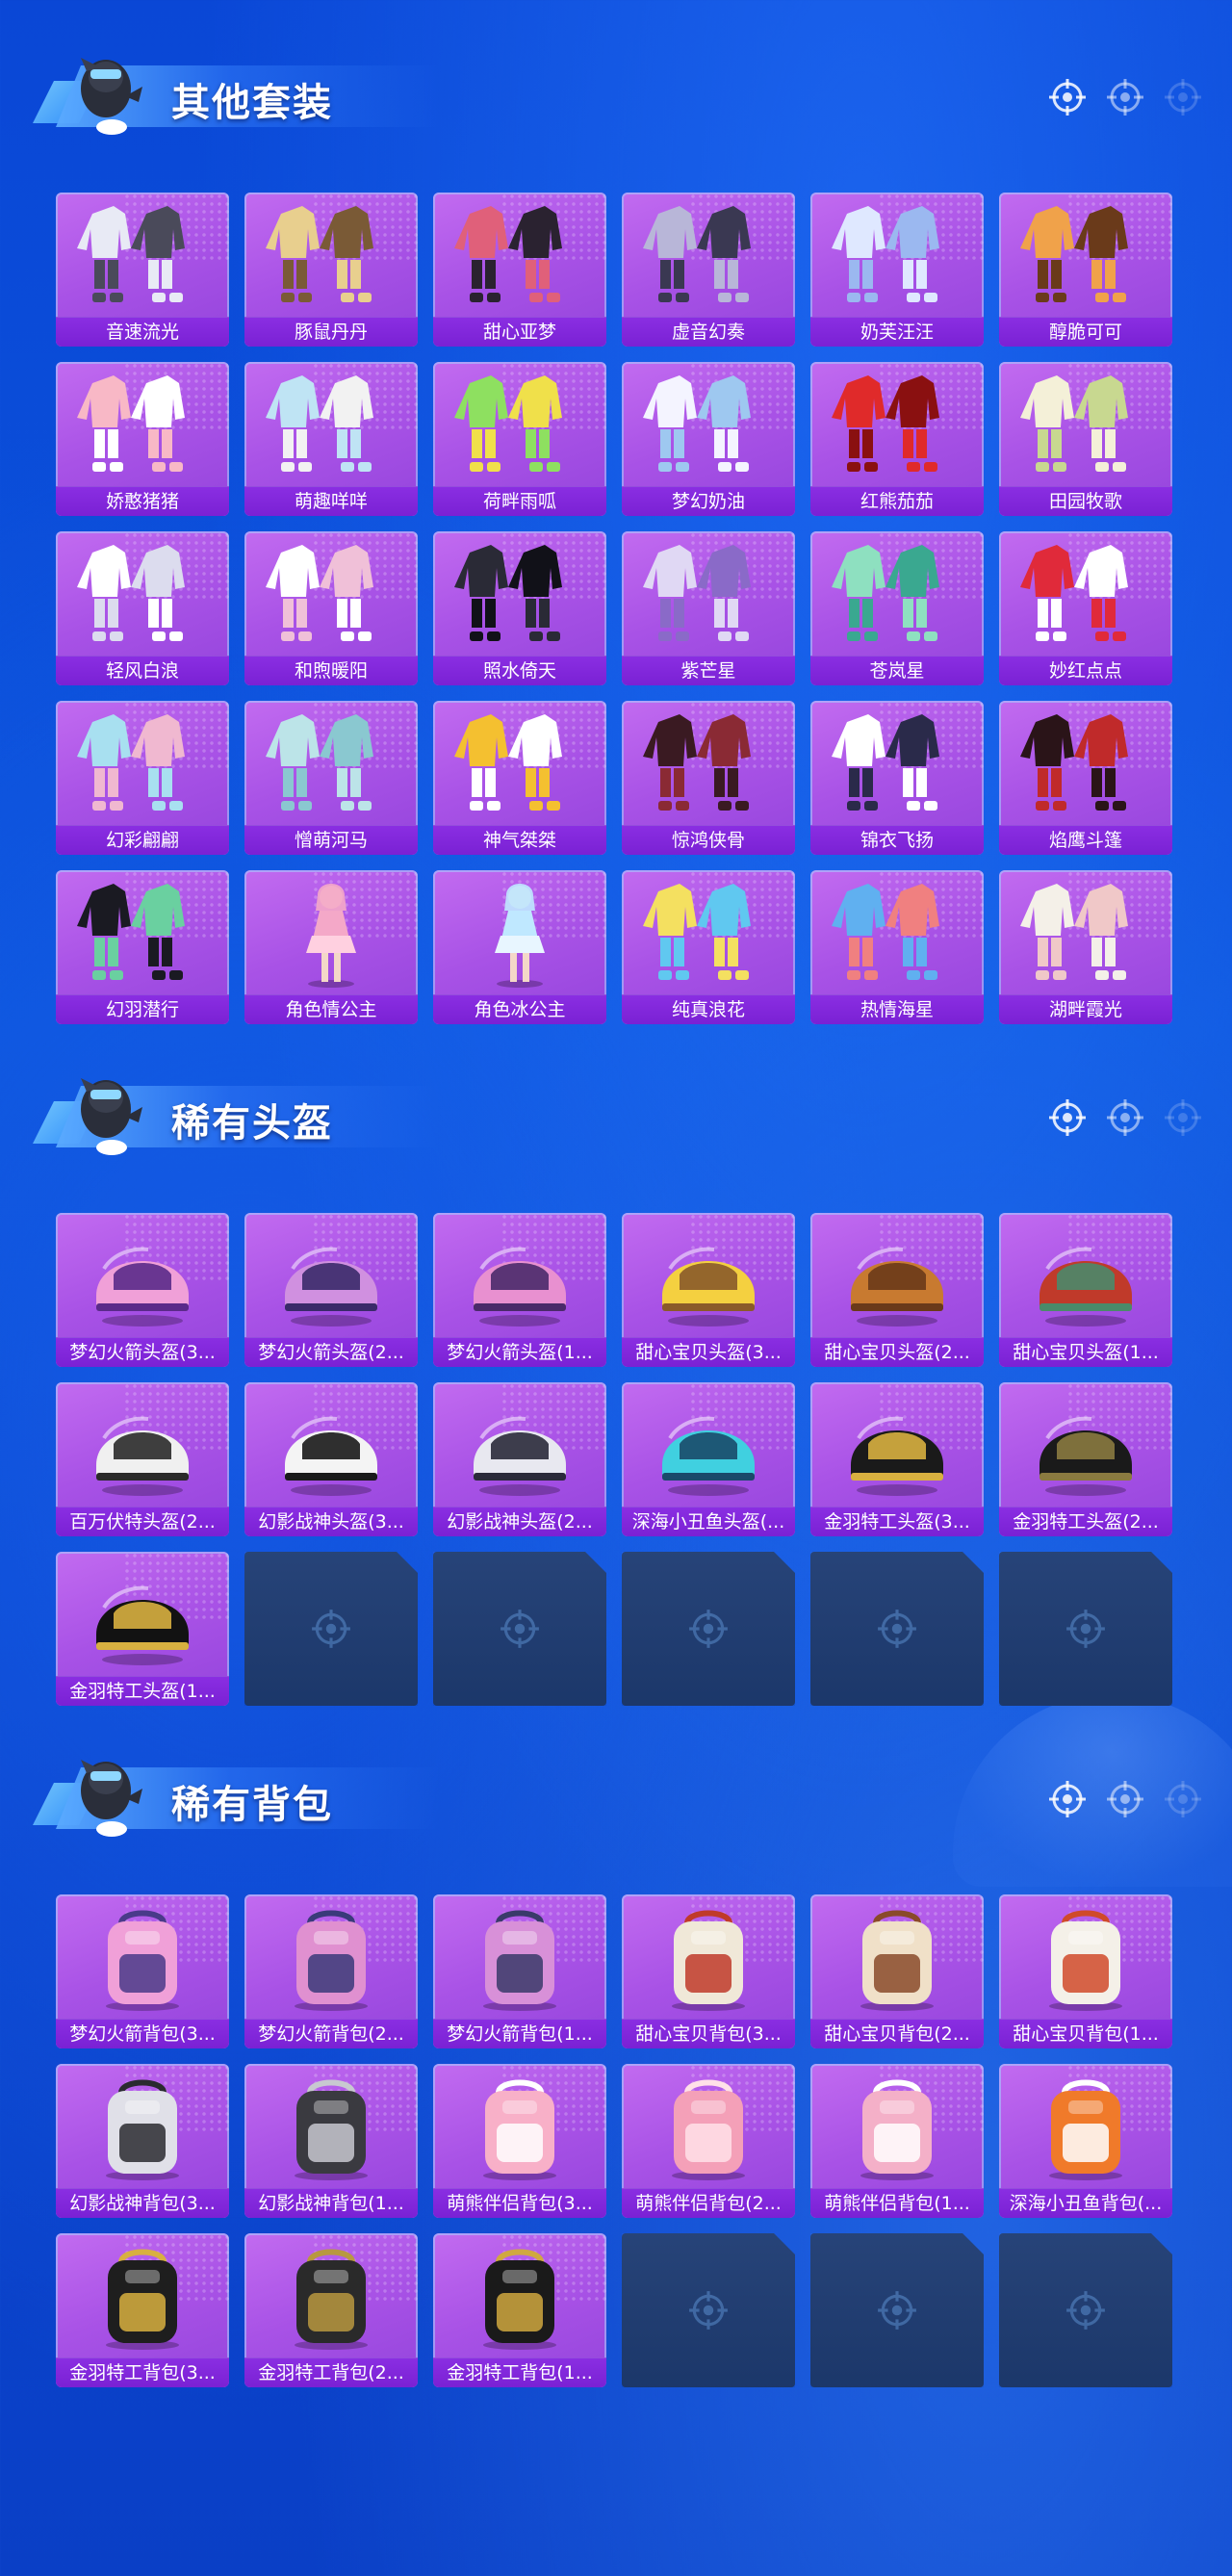  What do you see at coordinates (1085, 270) in the screenshot?
I see `item-card: 醇脆可可` at bounding box center [1085, 270].